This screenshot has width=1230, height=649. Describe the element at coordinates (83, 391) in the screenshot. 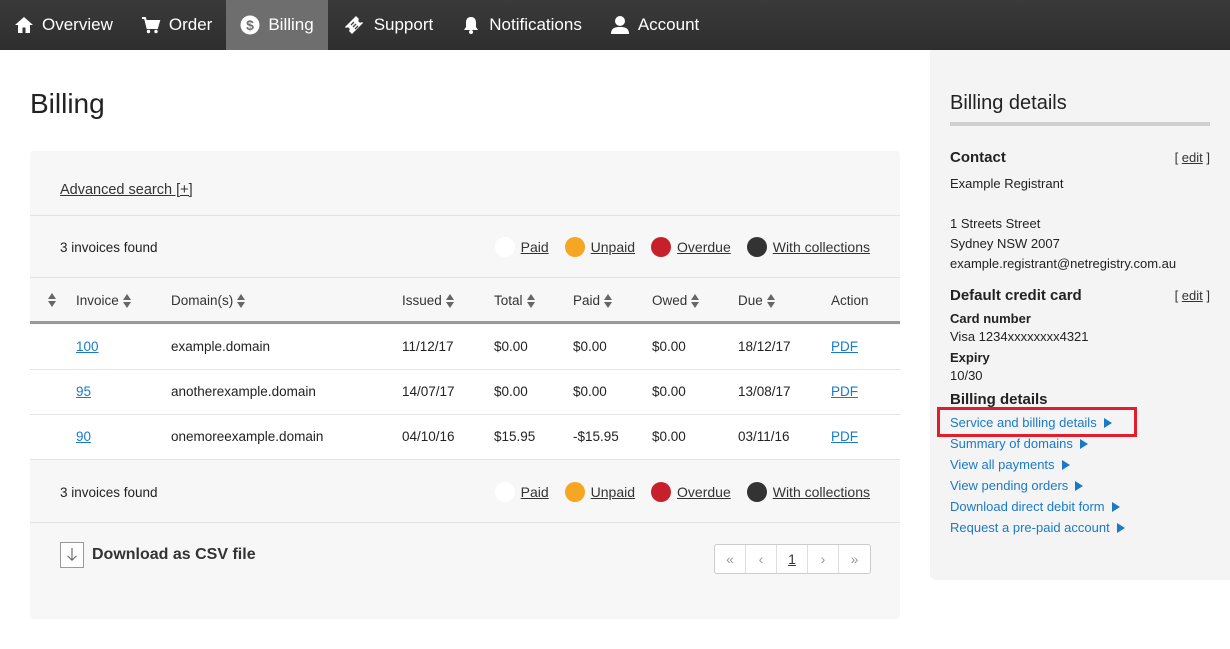

I see `invoice-link: 95` at that location.